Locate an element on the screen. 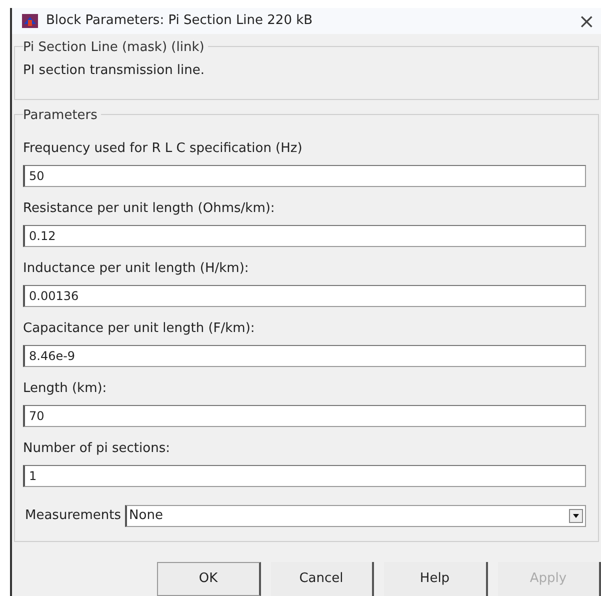 The image size is (601, 596). window-title: Block Parameters: Pi Section Line 220 kB is located at coordinates (180, 21).